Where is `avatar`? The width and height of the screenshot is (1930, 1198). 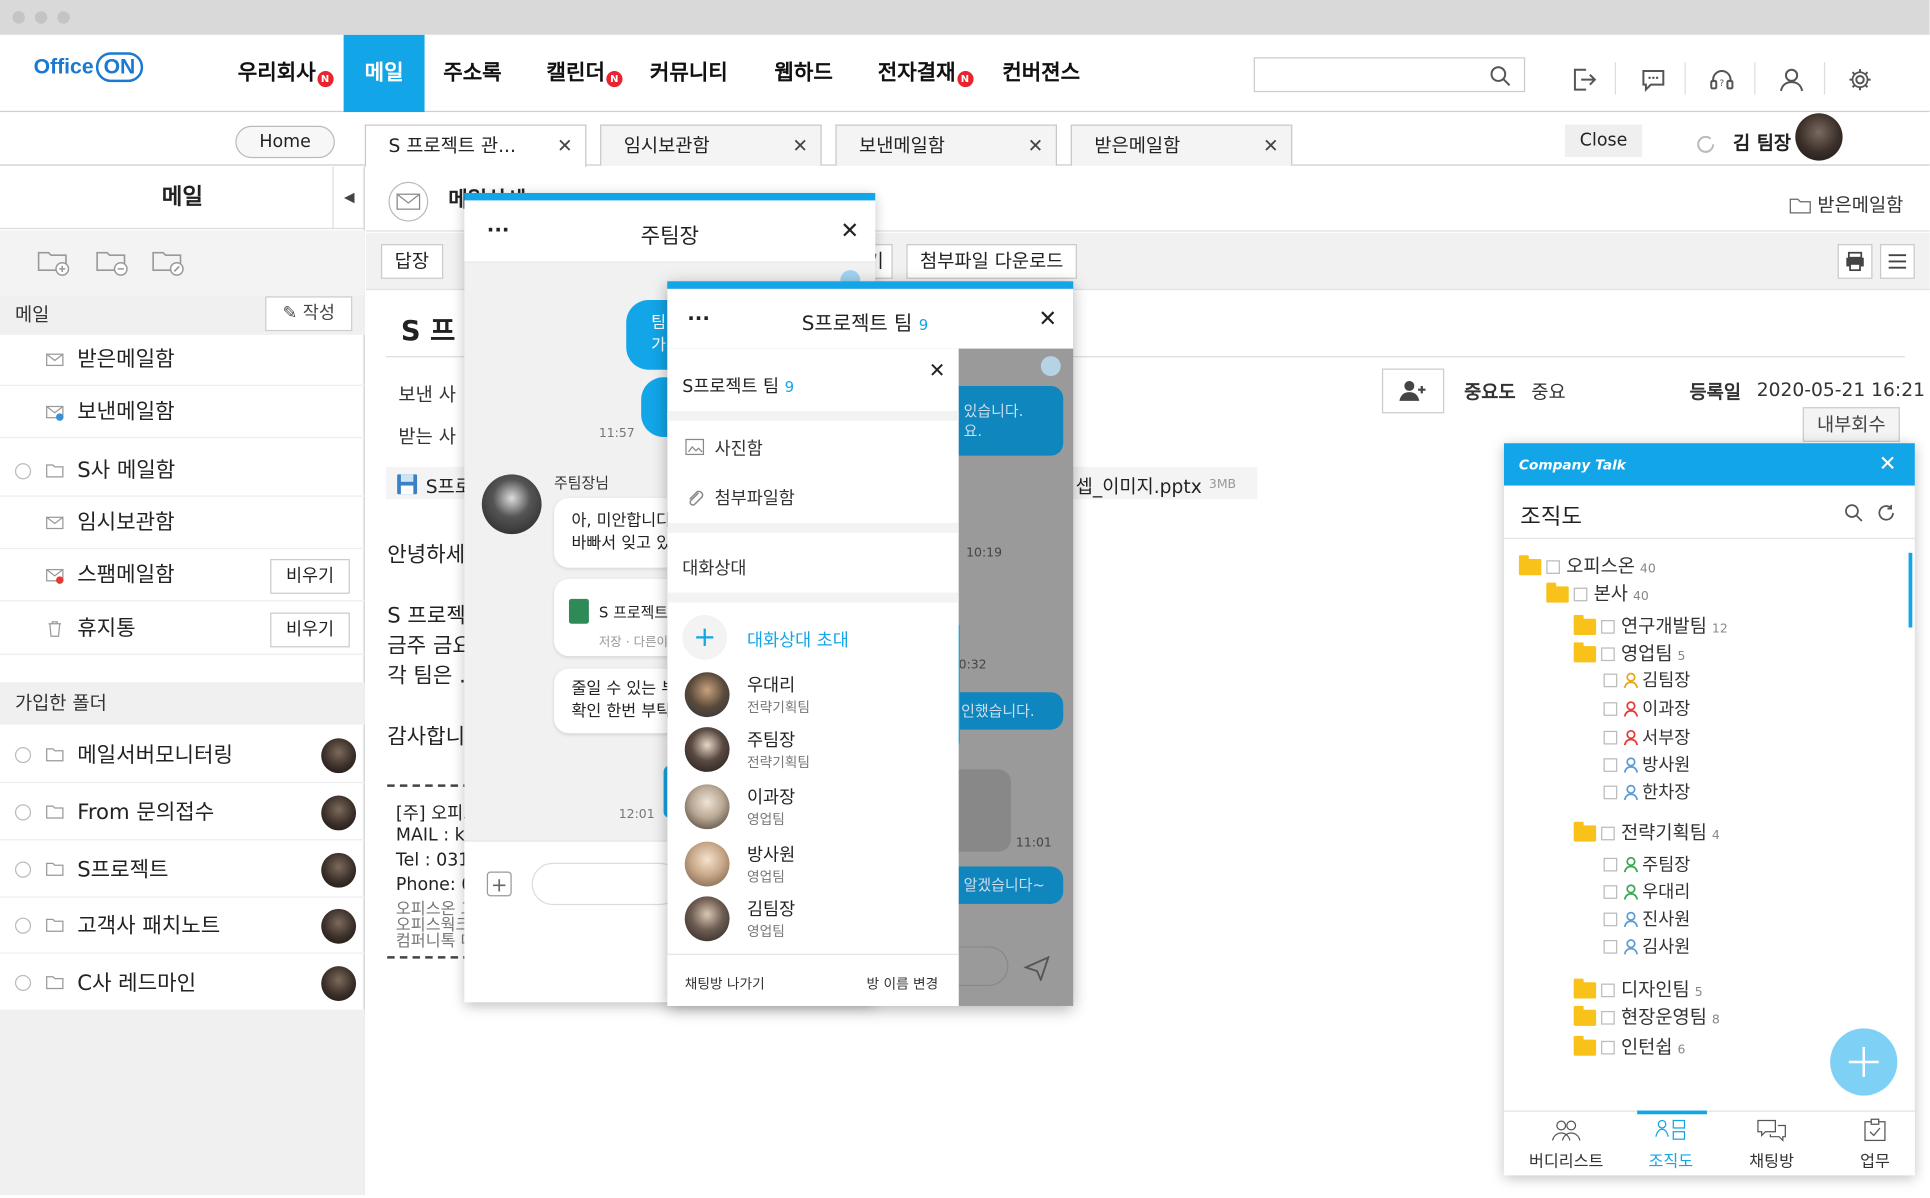
avatar is located at coordinates (1819, 137).